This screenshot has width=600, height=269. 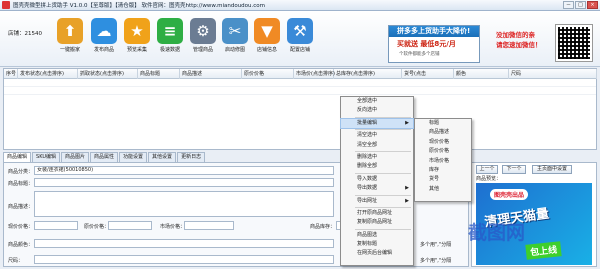 I want to click on context-menu-item: 导入数据, so click(x=377, y=179).